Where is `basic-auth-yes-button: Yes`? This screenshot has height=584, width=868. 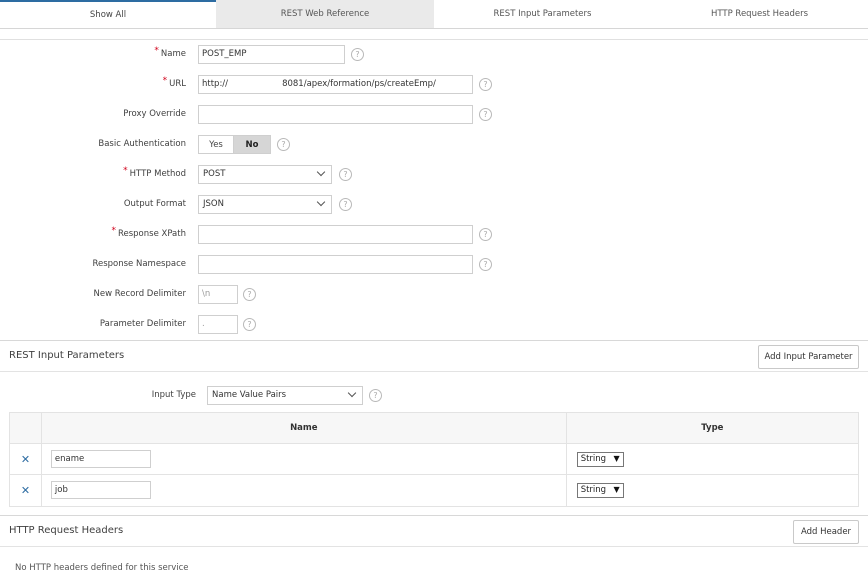
basic-auth-yes-button: Yes is located at coordinates (216, 144).